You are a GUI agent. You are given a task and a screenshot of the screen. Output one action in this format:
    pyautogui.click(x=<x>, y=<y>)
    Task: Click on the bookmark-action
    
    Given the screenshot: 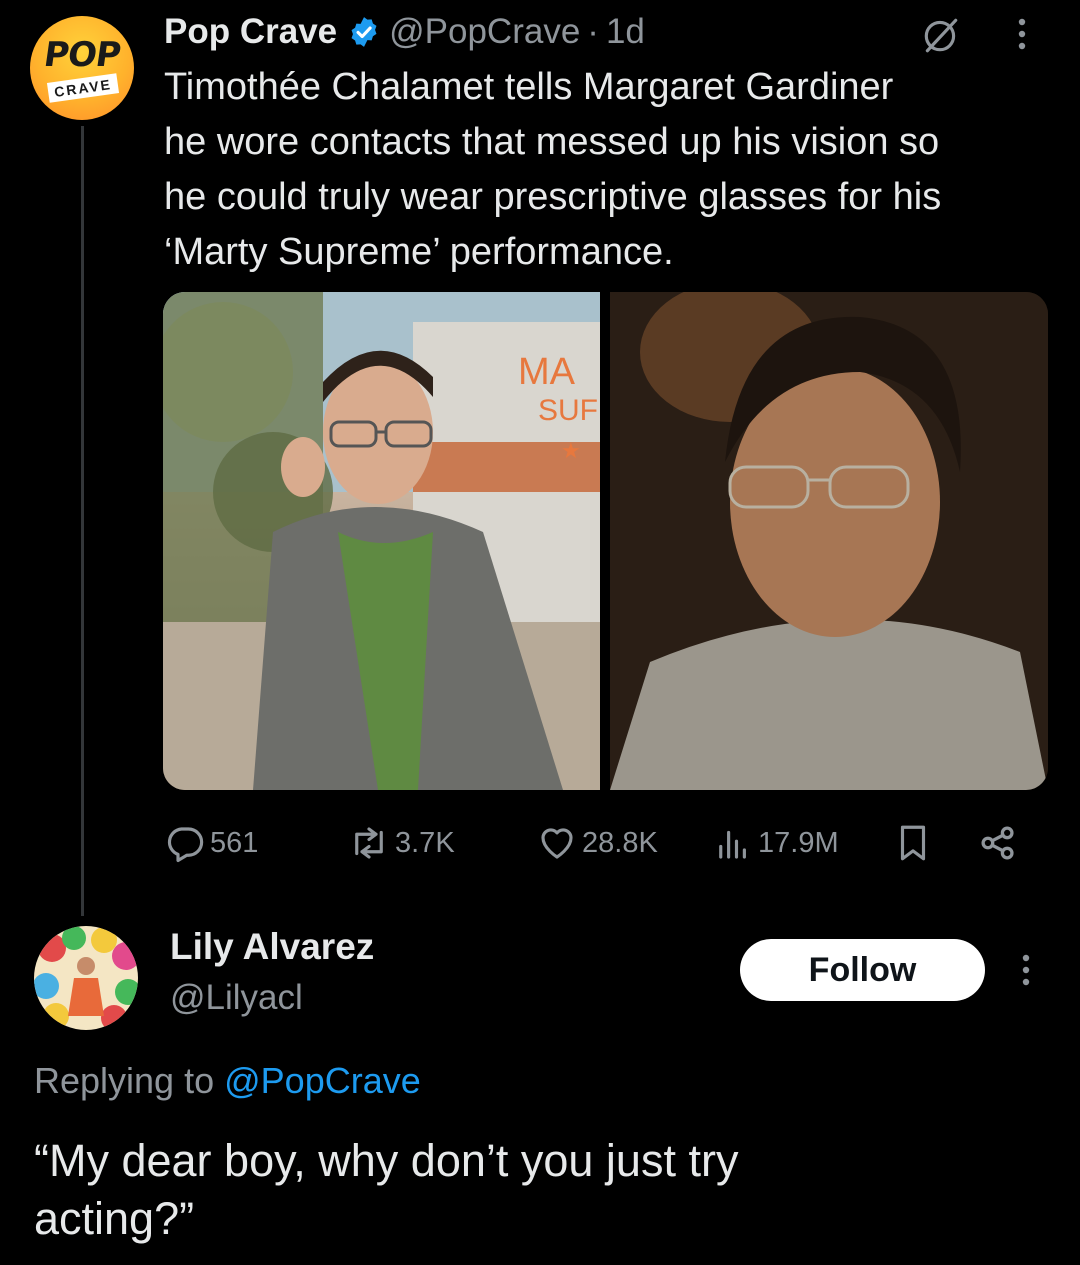 What is the action you would take?
    pyautogui.click(x=915, y=843)
    